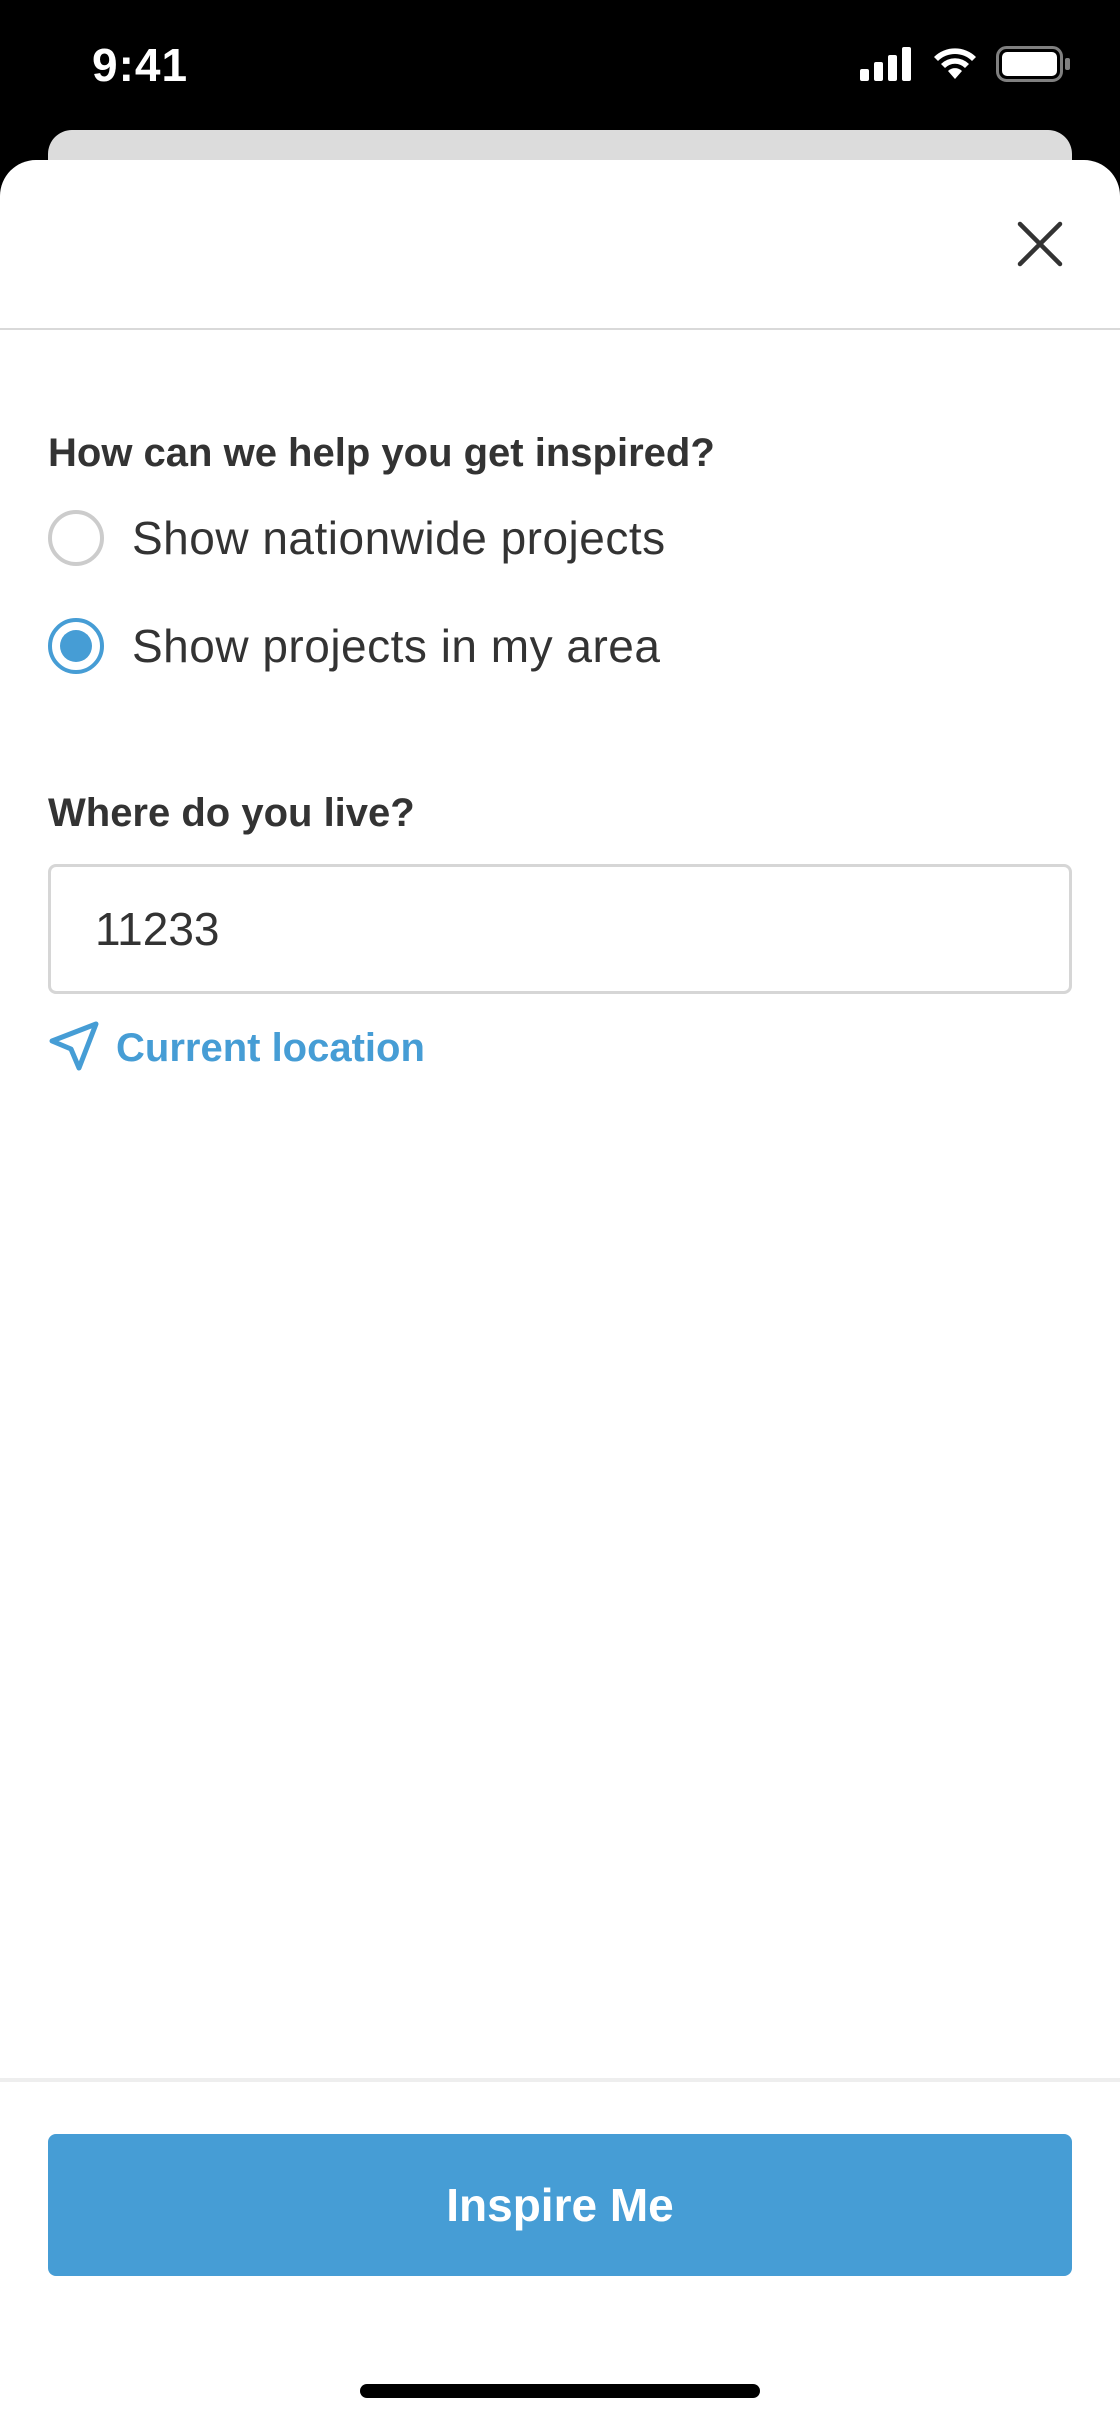 Image resolution: width=1120 pixels, height=2424 pixels. Describe the element at coordinates (396, 646) in the screenshot. I see `radio-label-my-area: Show projects in my area` at that location.